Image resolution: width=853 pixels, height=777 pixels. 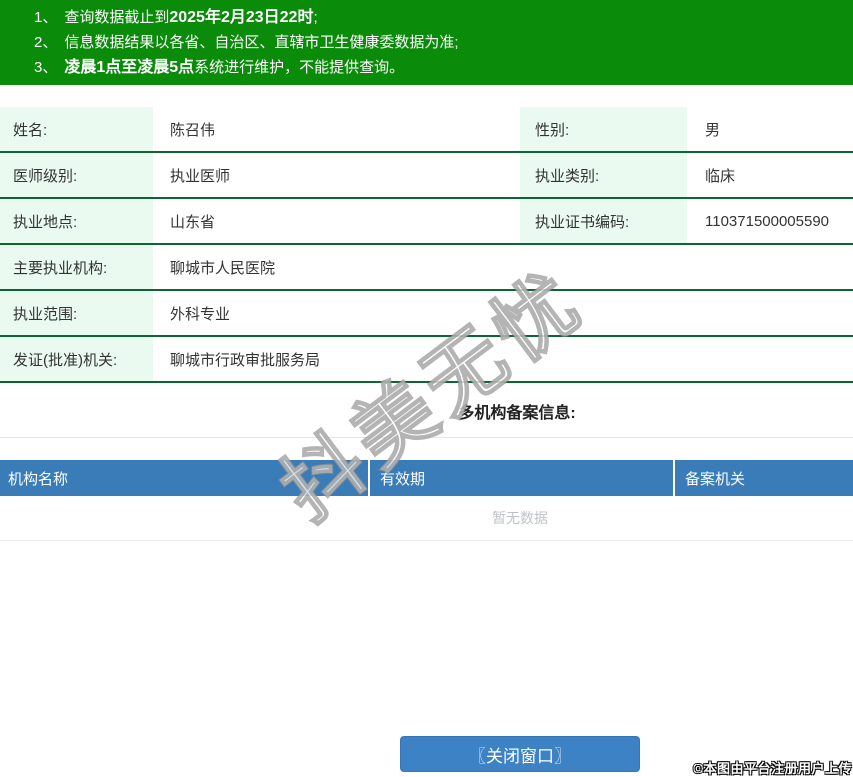 What do you see at coordinates (426, 314) in the screenshot?
I see `table-row: 执业范围: 外科专业` at bounding box center [426, 314].